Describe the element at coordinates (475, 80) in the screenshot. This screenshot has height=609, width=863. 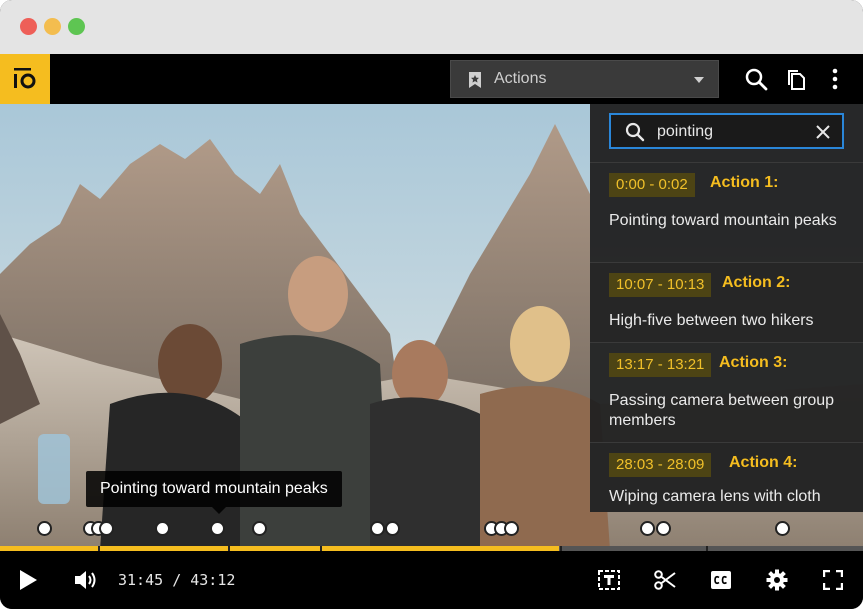
I see `bookmark-star-icon` at that location.